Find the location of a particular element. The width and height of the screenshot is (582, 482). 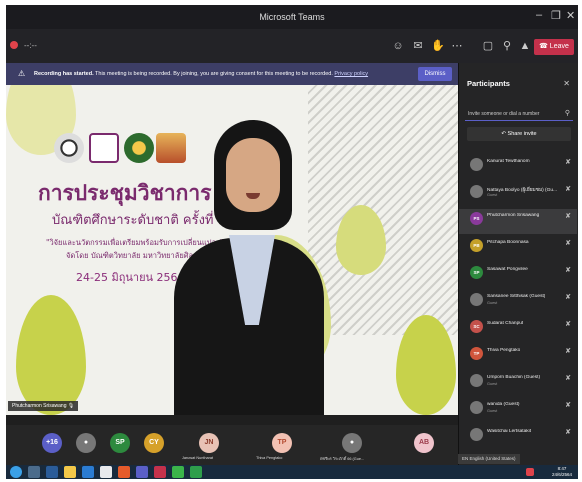

participant-row: TP Thiva Pengtako ✘ is located at coordinates (518, 356).